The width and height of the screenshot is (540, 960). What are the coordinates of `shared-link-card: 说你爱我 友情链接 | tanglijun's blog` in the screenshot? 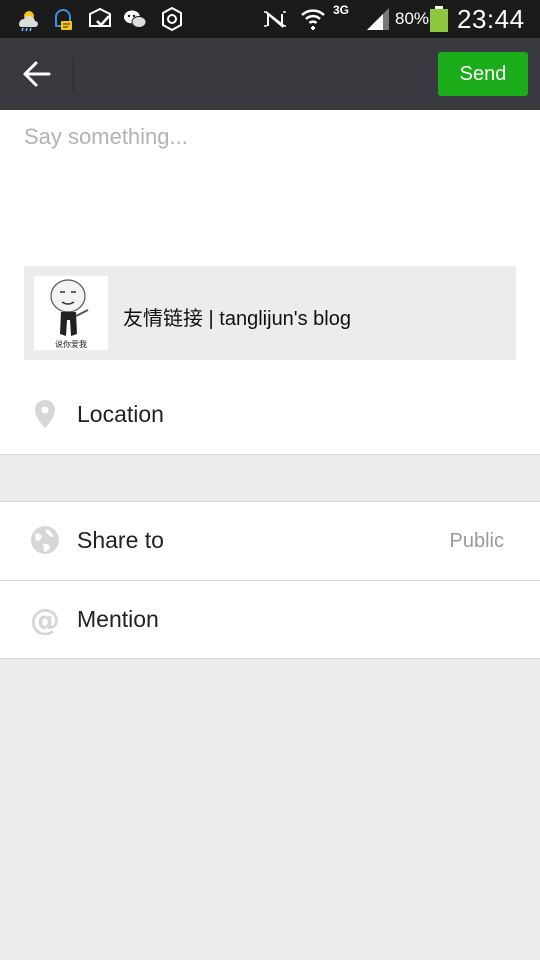 It's located at (270, 313).